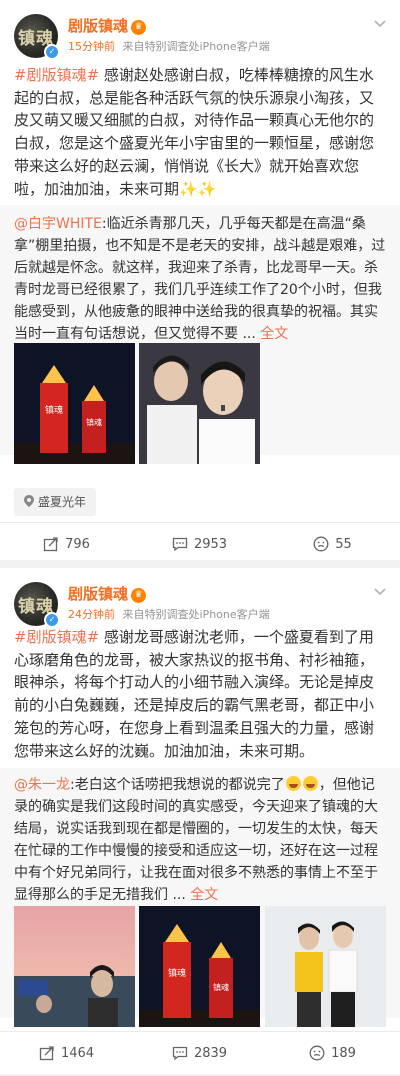 Image resolution: width=400 pixels, height=1076 pixels. What do you see at coordinates (198, 188) in the screenshot?
I see `sparkles-emoji: ✨✨` at bounding box center [198, 188].